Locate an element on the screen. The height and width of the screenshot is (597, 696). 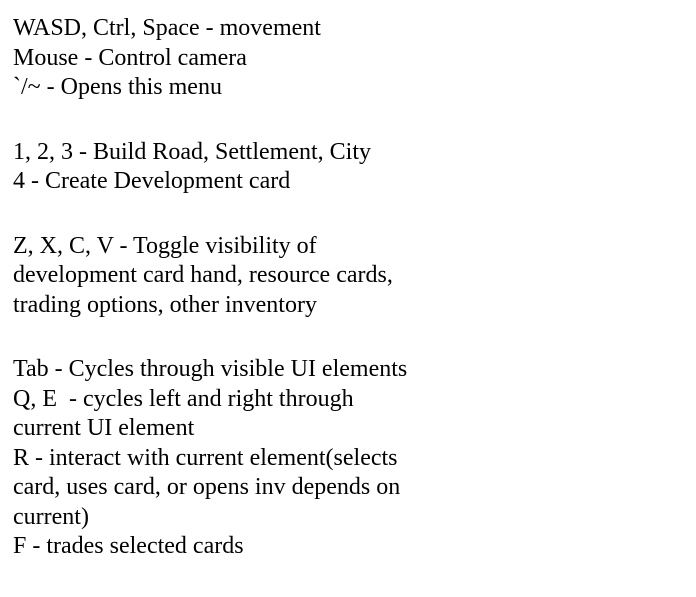
control-line-build: 1, 2, 3 - Build Road, Settlement, City is located at coordinates (192, 151).